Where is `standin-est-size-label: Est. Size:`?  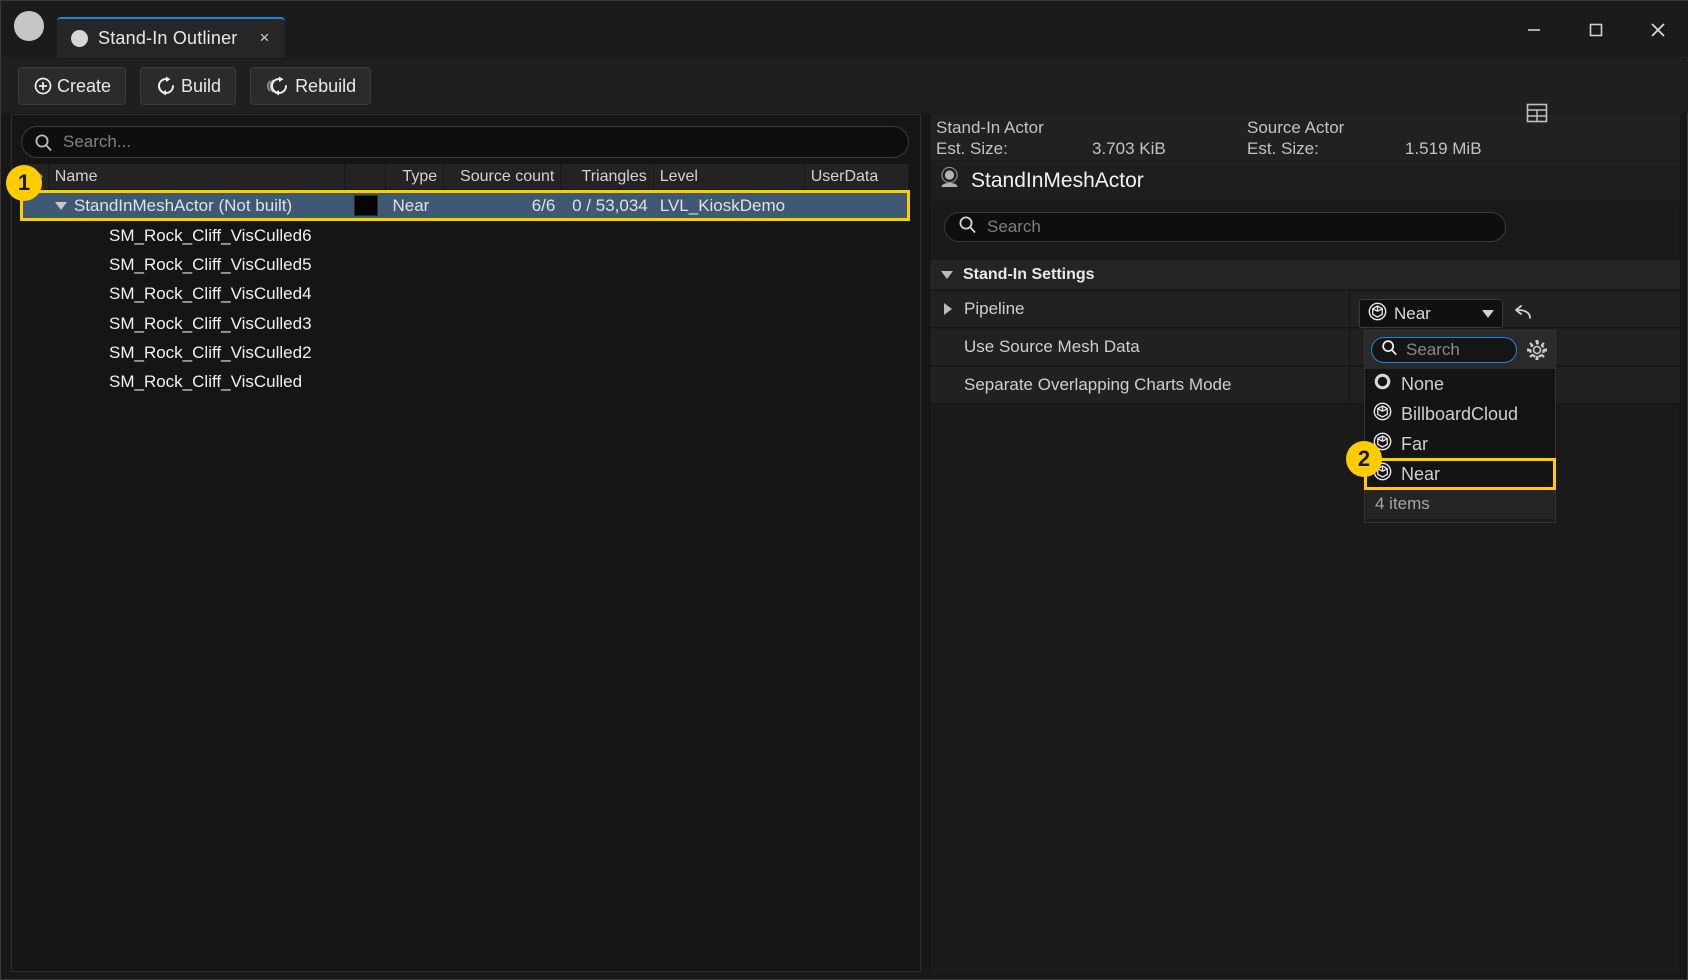 standin-est-size-label: Est. Size: is located at coordinates (972, 148).